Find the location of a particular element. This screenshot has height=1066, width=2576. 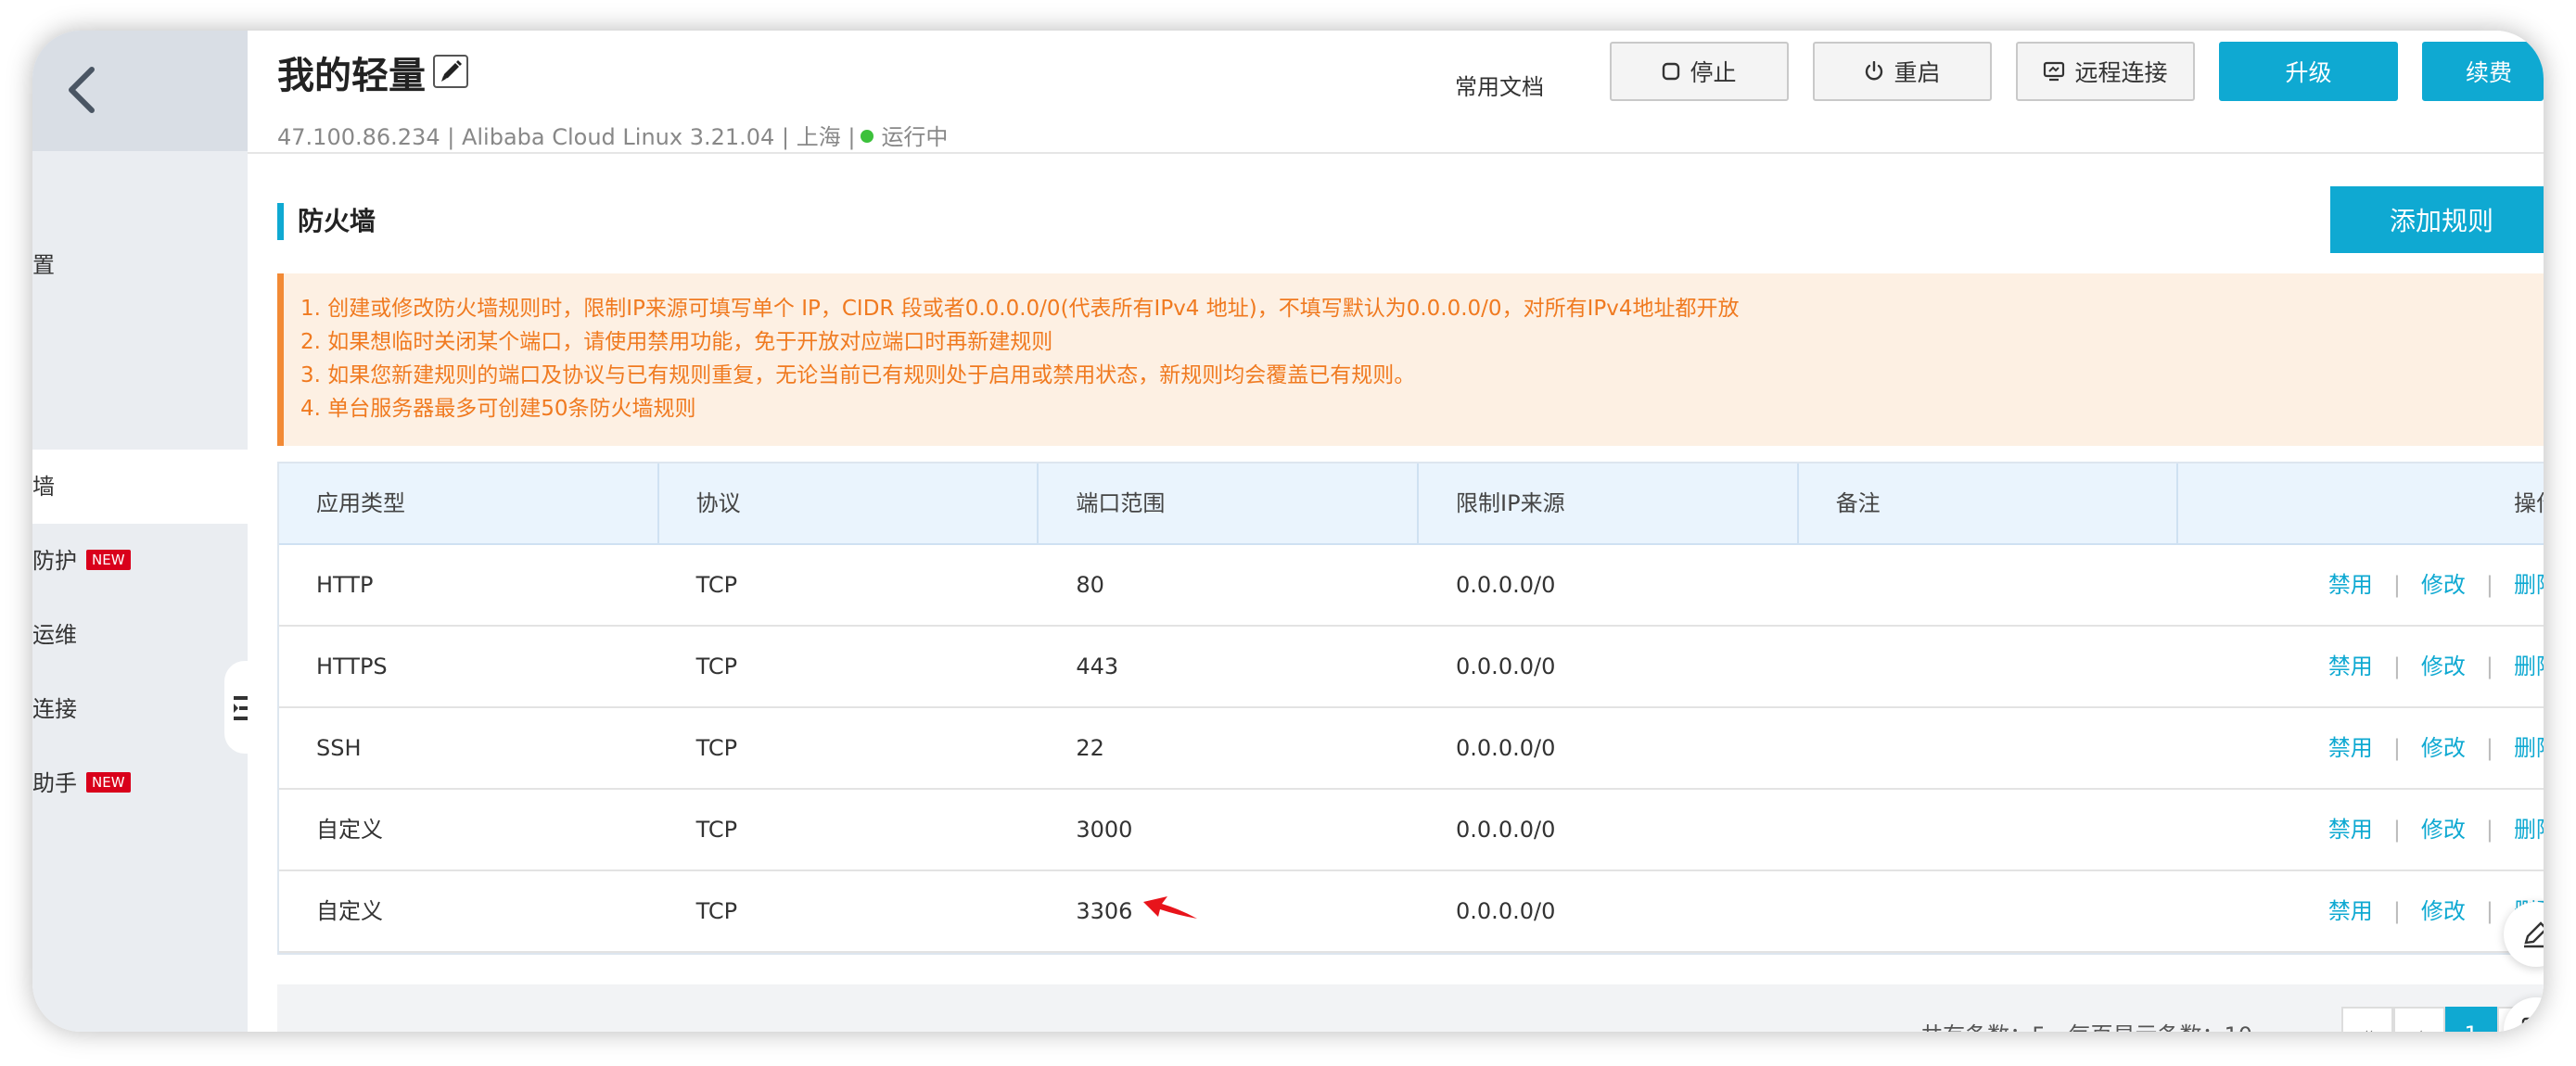

column-header-source-ip: 限制IP来源 is located at coordinates (1609, 503).